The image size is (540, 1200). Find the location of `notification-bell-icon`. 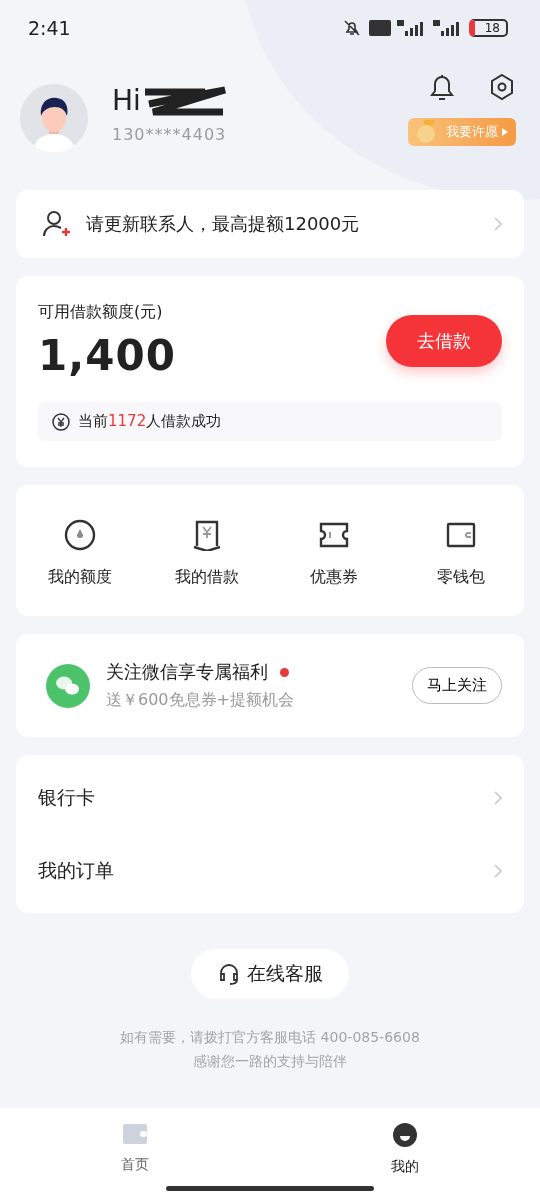

notification-bell-icon is located at coordinates (442, 87).